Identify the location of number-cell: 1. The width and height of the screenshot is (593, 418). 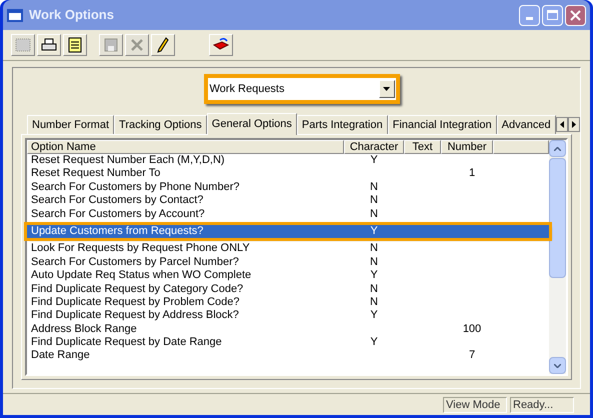
(472, 174).